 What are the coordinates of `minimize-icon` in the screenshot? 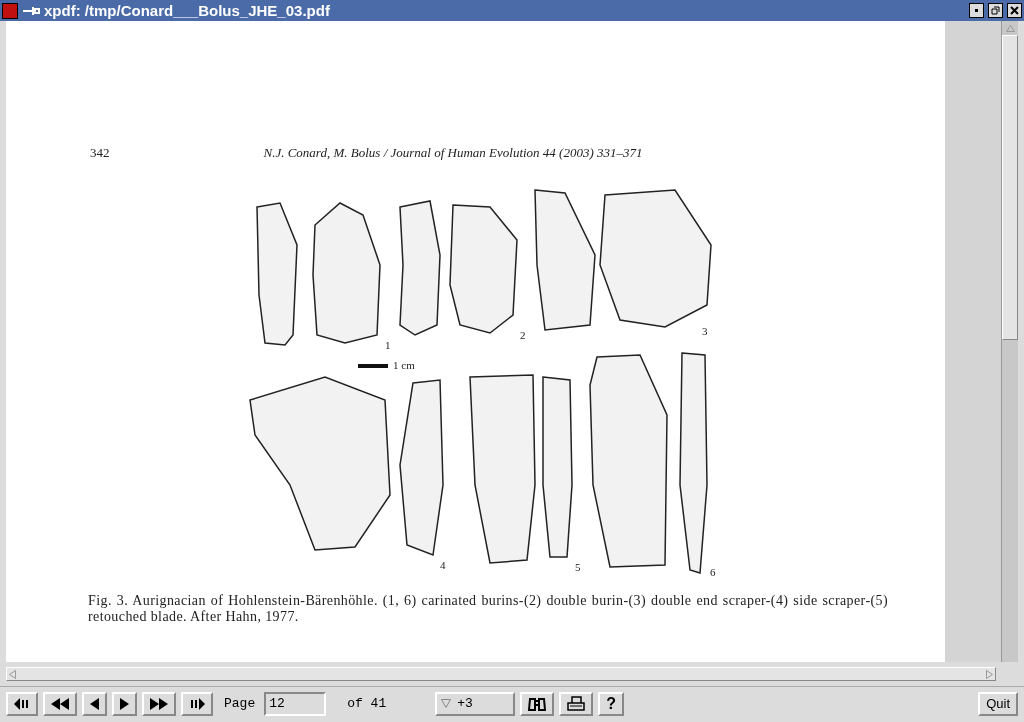 It's located at (976, 10).